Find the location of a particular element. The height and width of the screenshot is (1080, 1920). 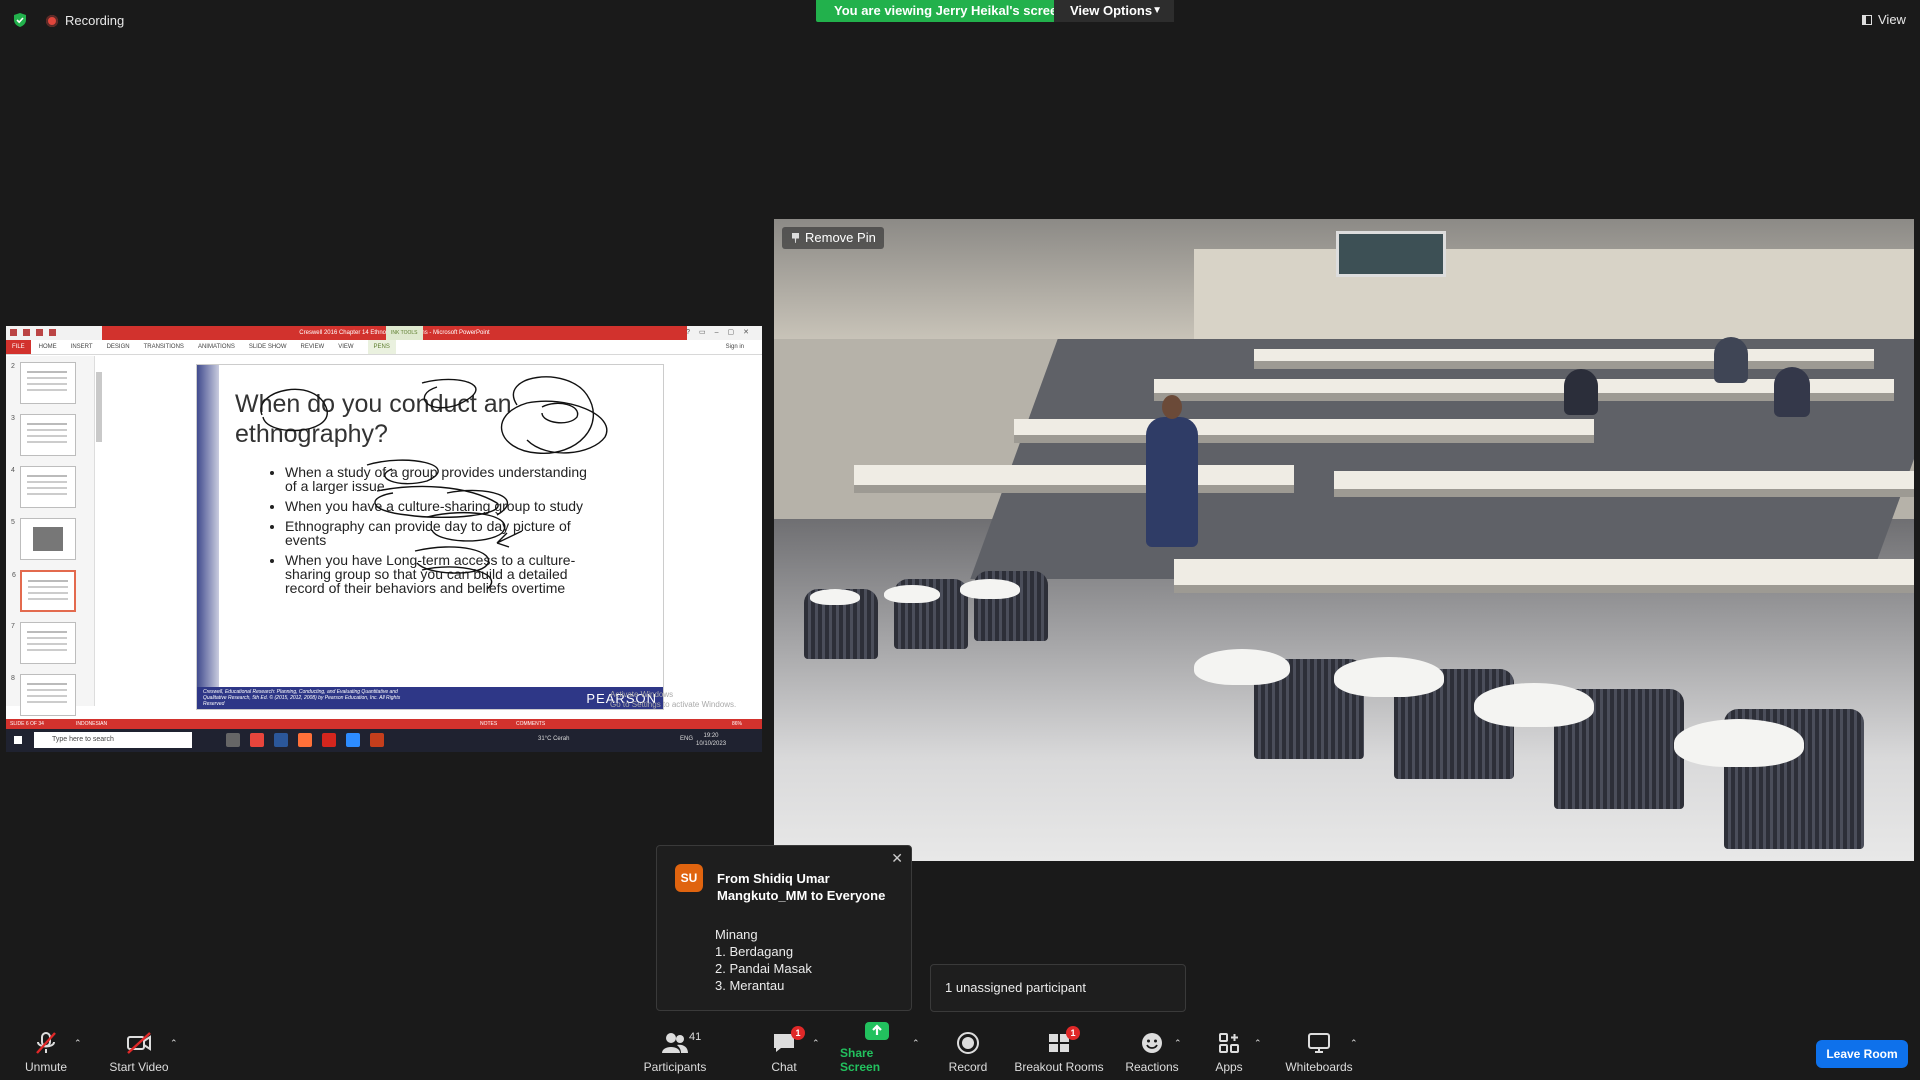

whiteboards-button: Whiteboards is located at coordinates (1319, 1052).